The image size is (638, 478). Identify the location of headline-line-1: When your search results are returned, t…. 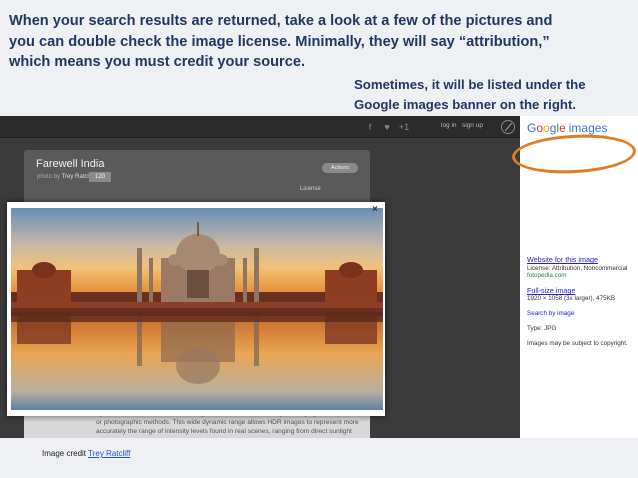
(281, 21).